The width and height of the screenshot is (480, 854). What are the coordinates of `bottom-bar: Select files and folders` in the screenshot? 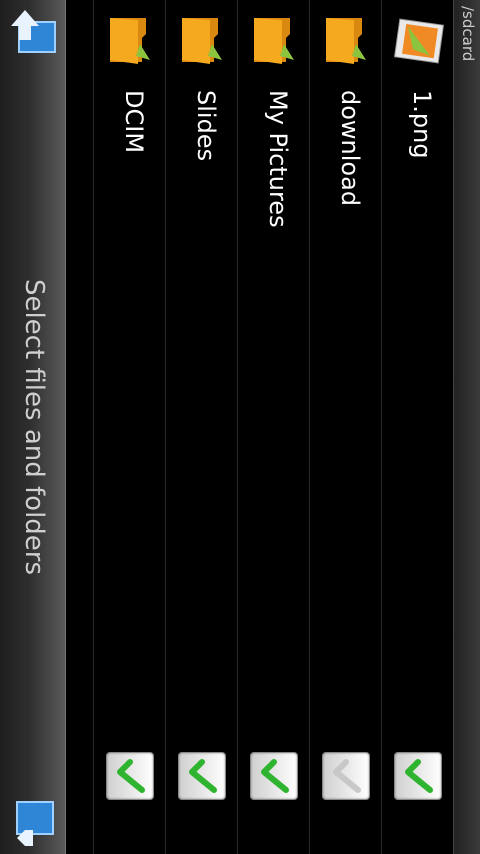 It's located at (33, 427).